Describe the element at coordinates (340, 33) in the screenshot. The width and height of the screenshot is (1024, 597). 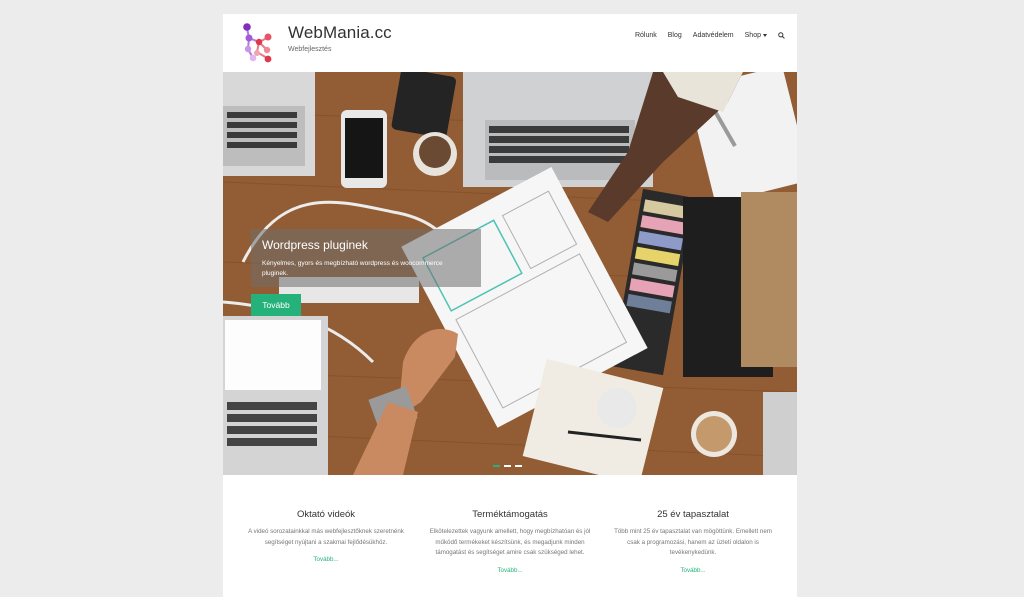
I see `site-title: WebMania.cc` at that location.